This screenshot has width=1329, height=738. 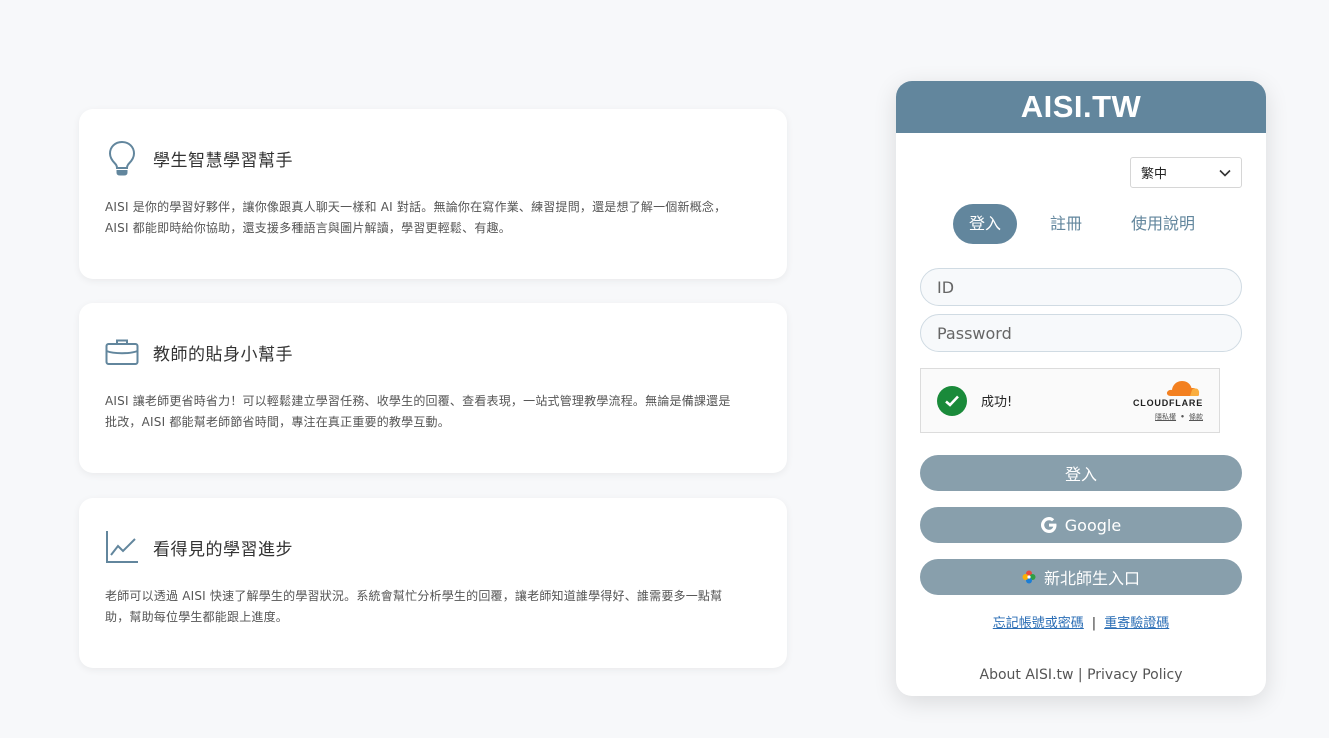 I want to click on login-button: 登入, so click(x=1081, y=473).